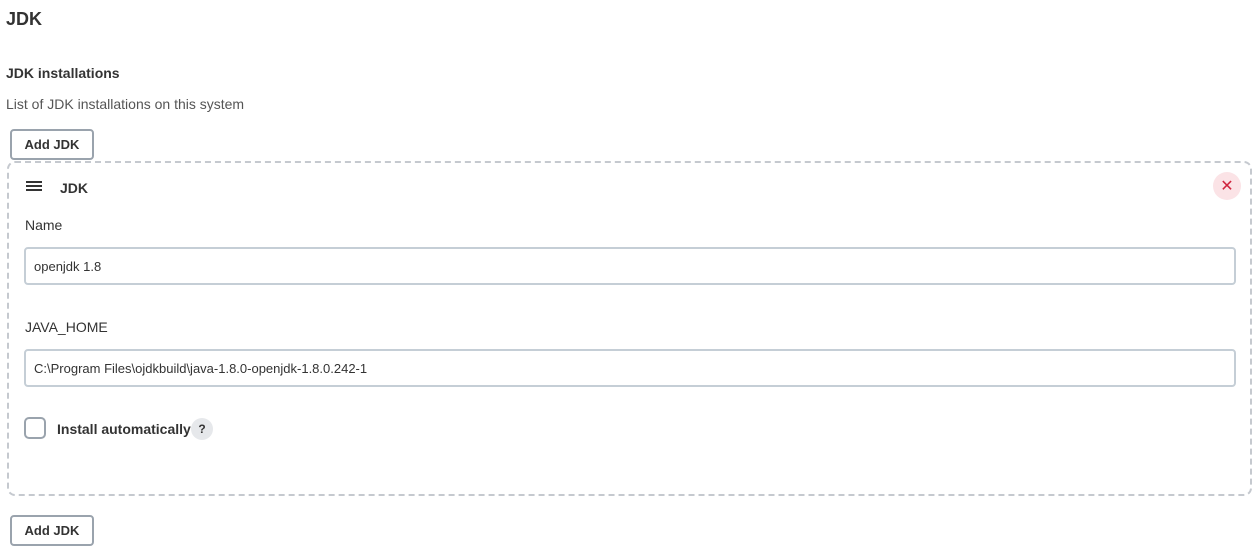 The height and width of the screenshot is (549, 1258). I want to click on java-home-label: JAVA_HOME, so click(66, 327).